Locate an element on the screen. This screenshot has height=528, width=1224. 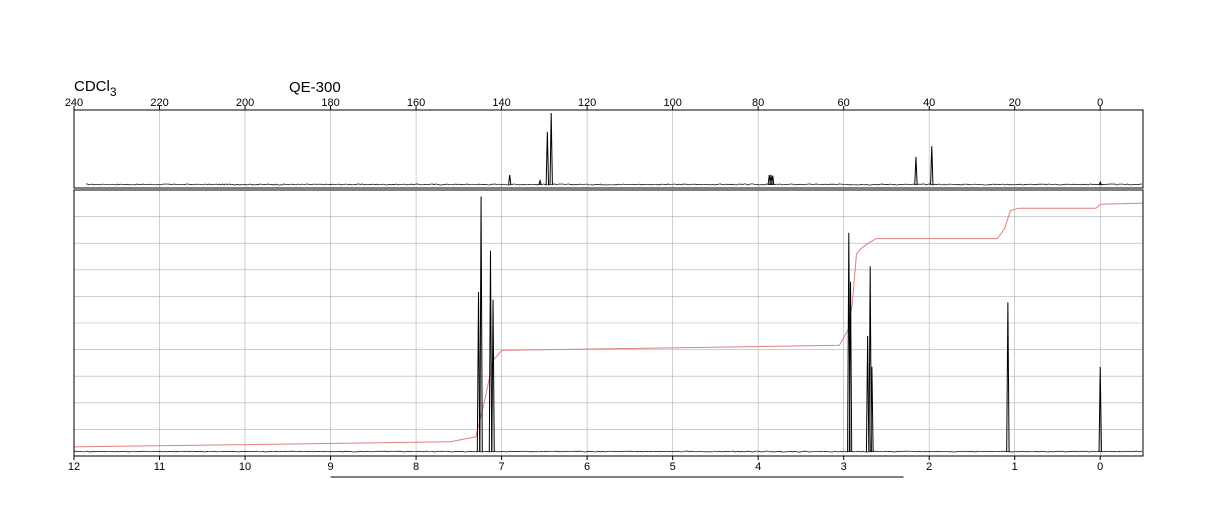
carbon-panel-frame is located at coordinates (608, 149).